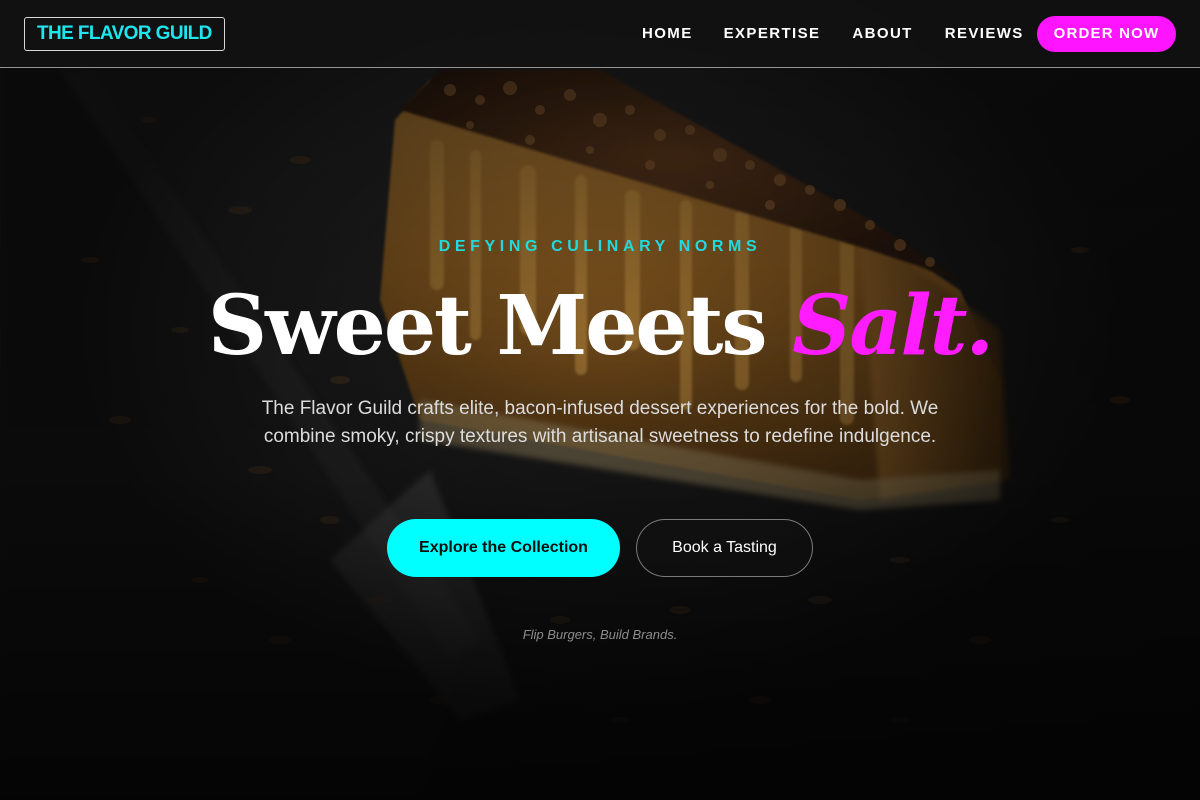 Image resolution: width=1200 pixels, height=800 pixels. Describe the element at coordinates (600, 634) in the screenshot. I see `hero-tagline: Flip Burgers, Build Brands.` at that location.